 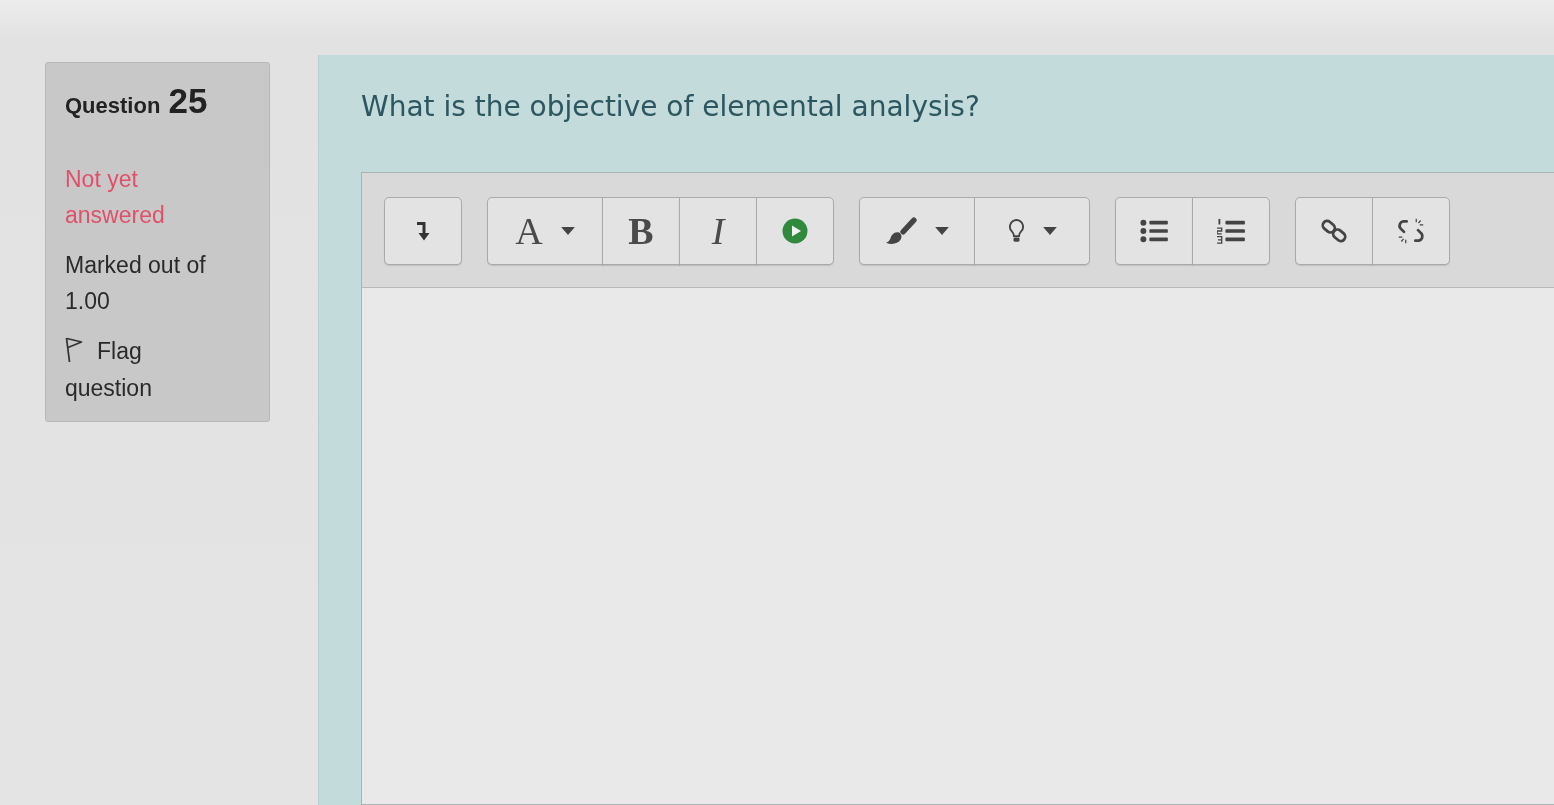 What do you see at coordinates (901, 231) in the screenshot?
I see `brush-icon` at bounding box center [901, 231].